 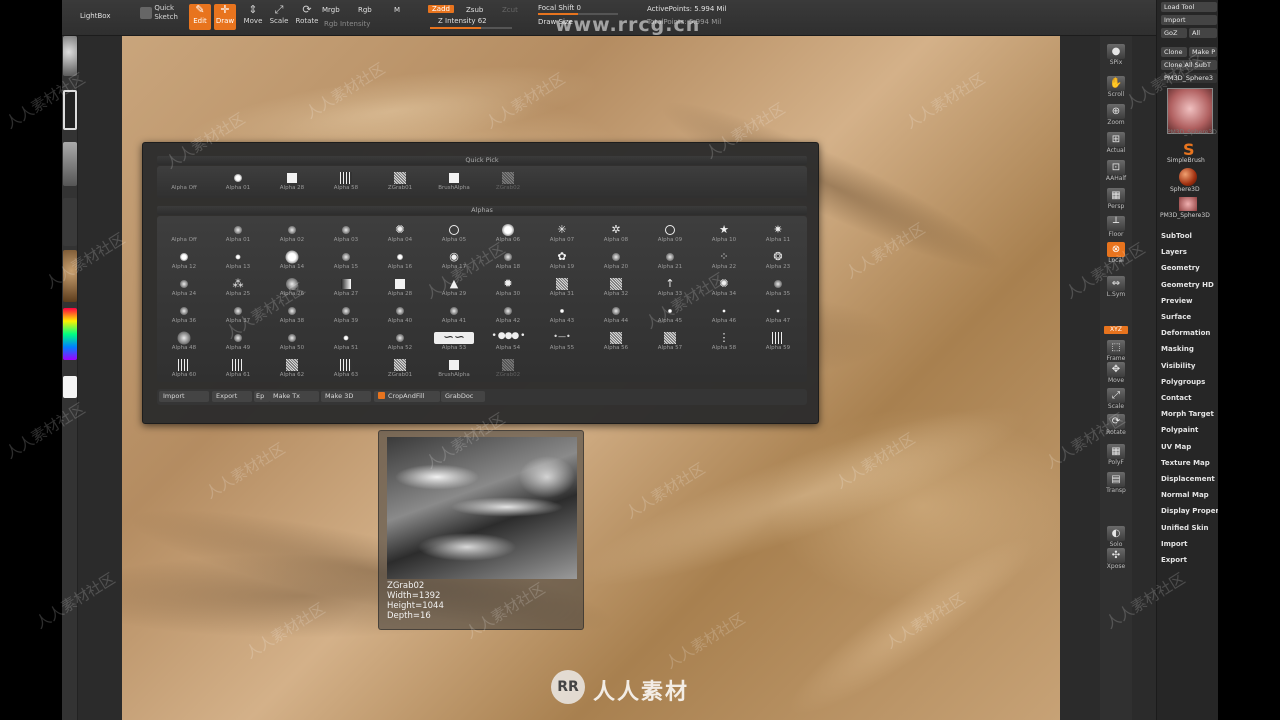 I want to click on alpha-cell: Alpha 37, so click(x=238, y=314).